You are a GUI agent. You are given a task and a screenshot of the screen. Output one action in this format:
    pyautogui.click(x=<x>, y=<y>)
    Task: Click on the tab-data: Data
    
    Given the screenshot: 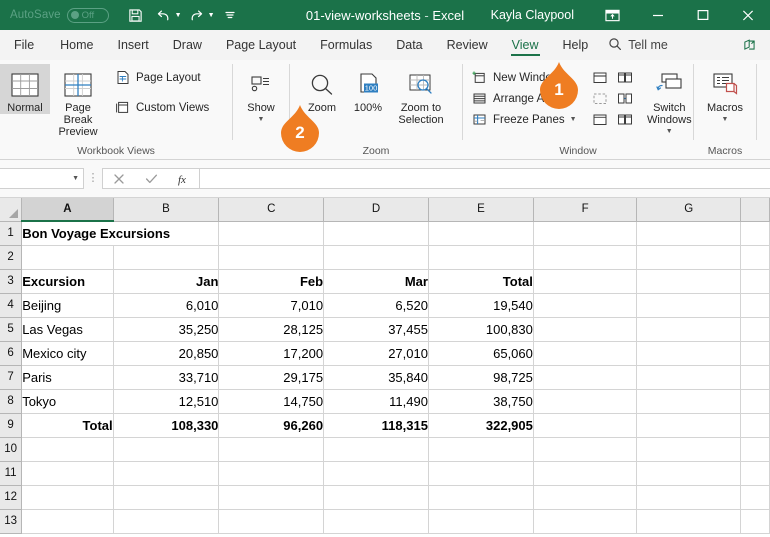 What is the action you would take?
    pyautogui.click(x=409, y=45)
    